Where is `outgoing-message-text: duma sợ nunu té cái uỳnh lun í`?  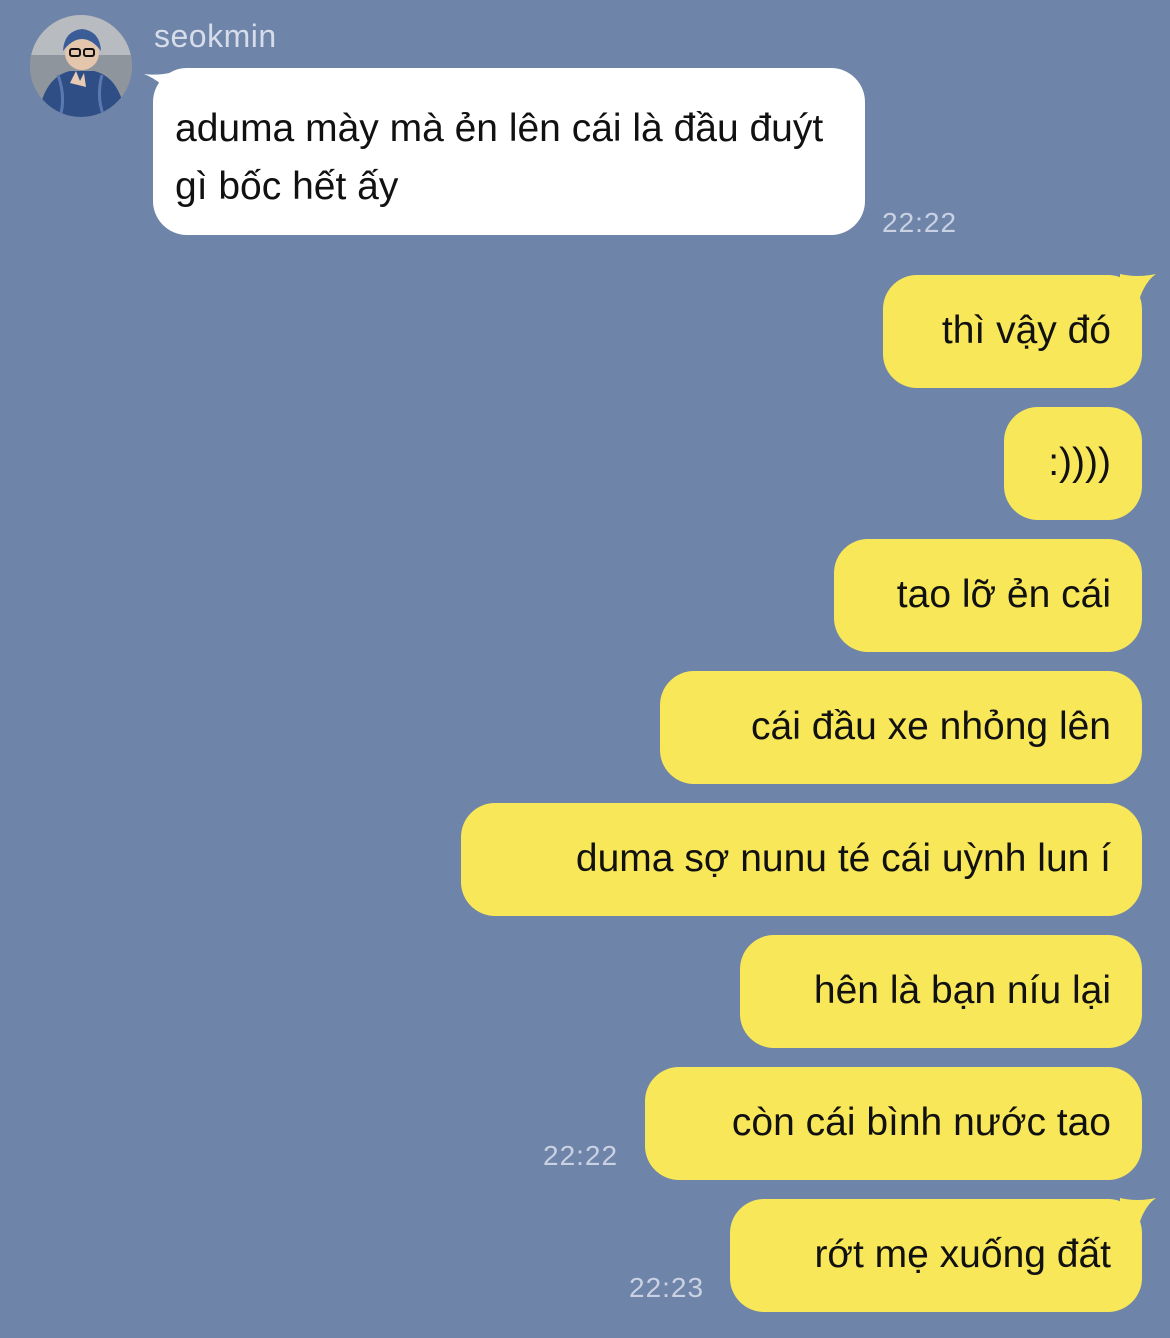 outgoing-message-text: duma sợ nunu té cái uỳnh lun í is located at coordinates (843, 858).